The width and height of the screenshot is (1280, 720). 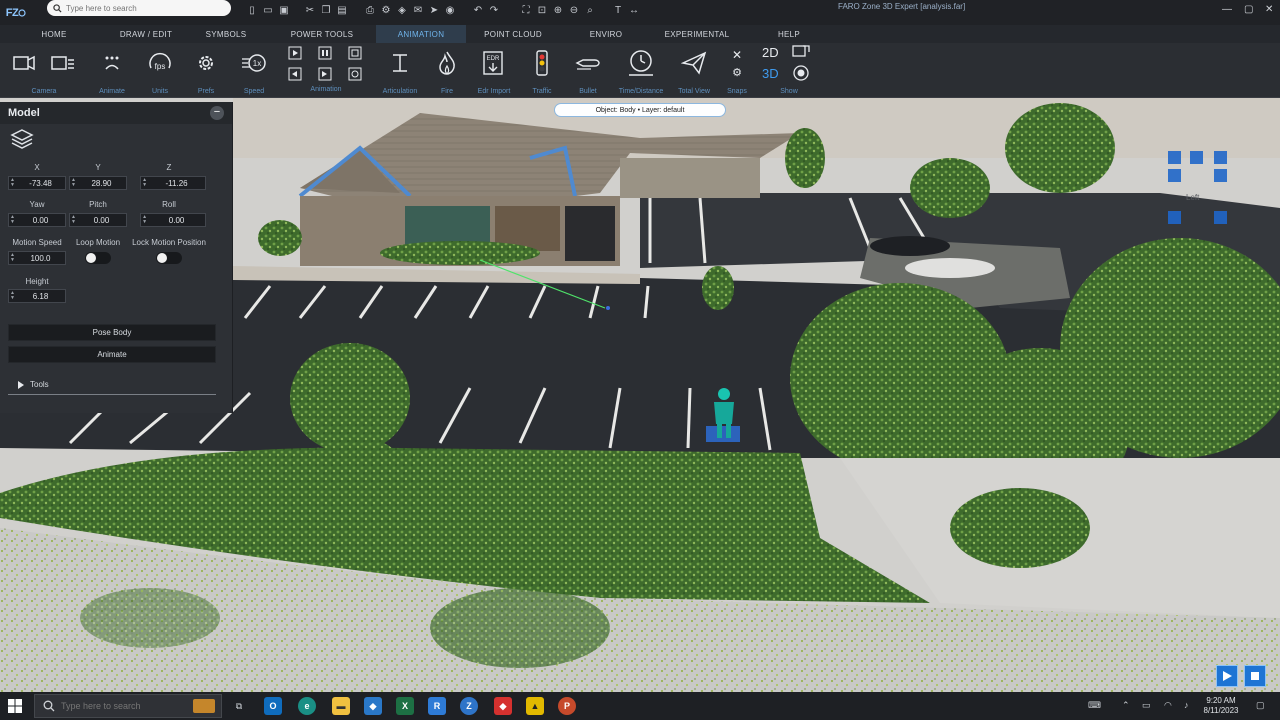 What do you see at coordinates (254, 70) in the screenshot?
I see `ribbon-group-speed: 1x Speed` at bounding box center [254, 70].